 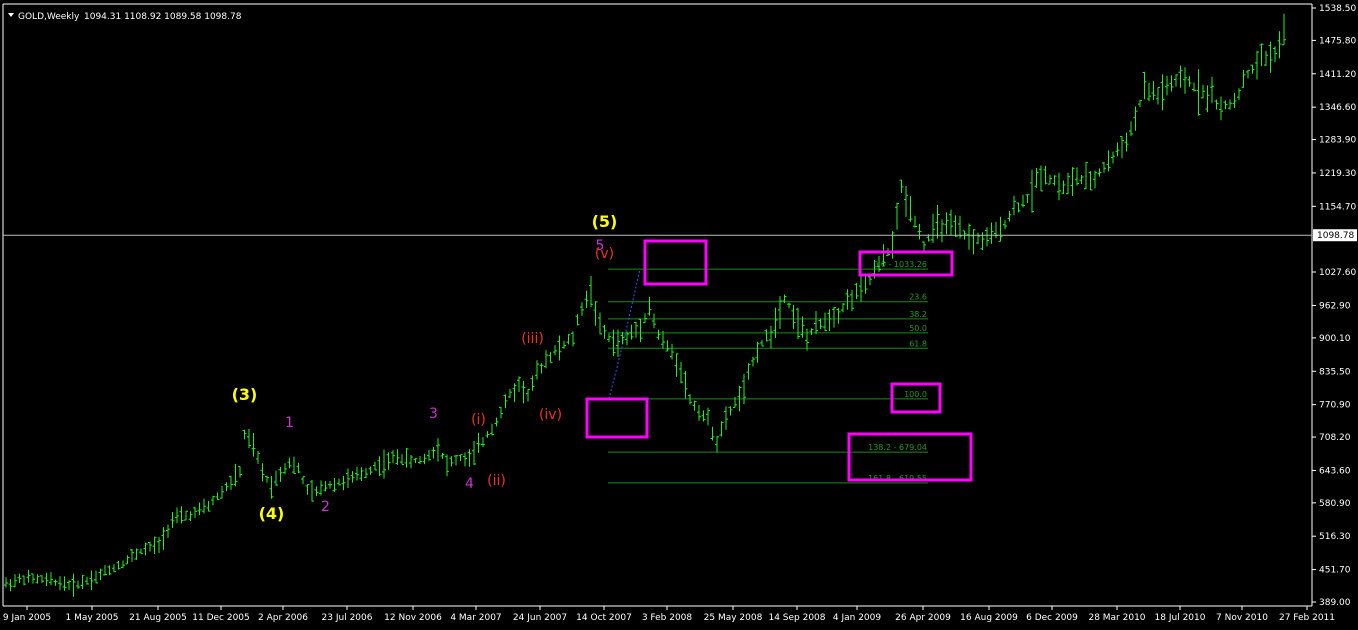 I want to click on x-tick-label: 28 Mar 2010, so click(x=1116, y=618).